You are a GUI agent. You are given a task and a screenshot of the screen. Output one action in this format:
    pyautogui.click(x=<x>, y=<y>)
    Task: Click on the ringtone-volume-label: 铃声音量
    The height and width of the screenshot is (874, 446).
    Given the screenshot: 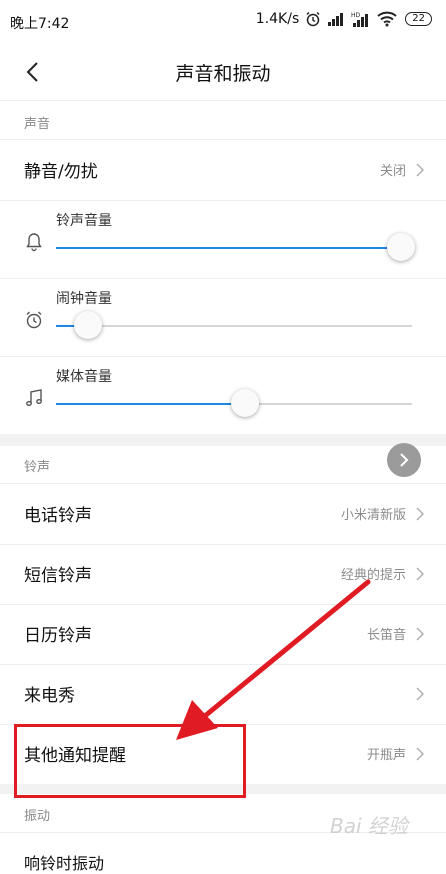 What is the action you would take?
    pyautogui.click(x=84, y=221)
    